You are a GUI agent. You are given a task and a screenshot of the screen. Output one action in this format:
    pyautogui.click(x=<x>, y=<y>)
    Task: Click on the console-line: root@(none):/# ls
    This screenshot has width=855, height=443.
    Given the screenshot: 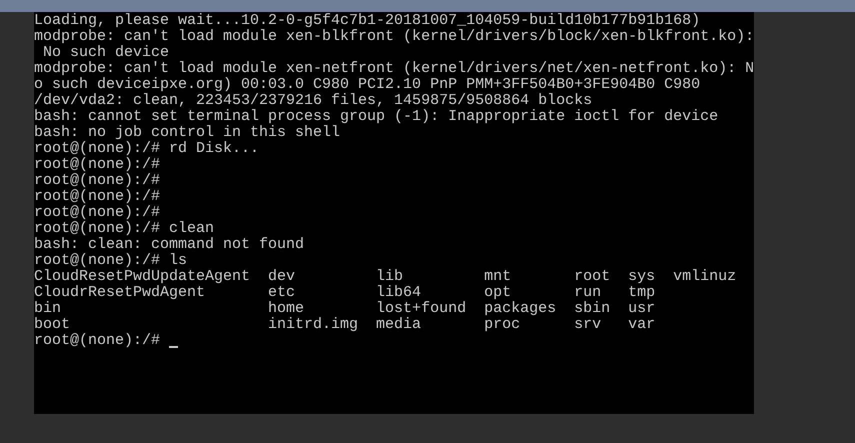 What is the action you would take?
    pyautogui.click(x=111, y=261)
    